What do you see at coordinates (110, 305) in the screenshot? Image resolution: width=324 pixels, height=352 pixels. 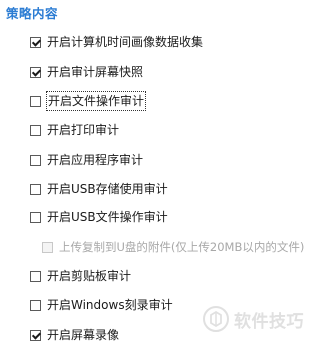 I see `option-label: 开启Windows刻录审计` at bounding box center [110, 305].